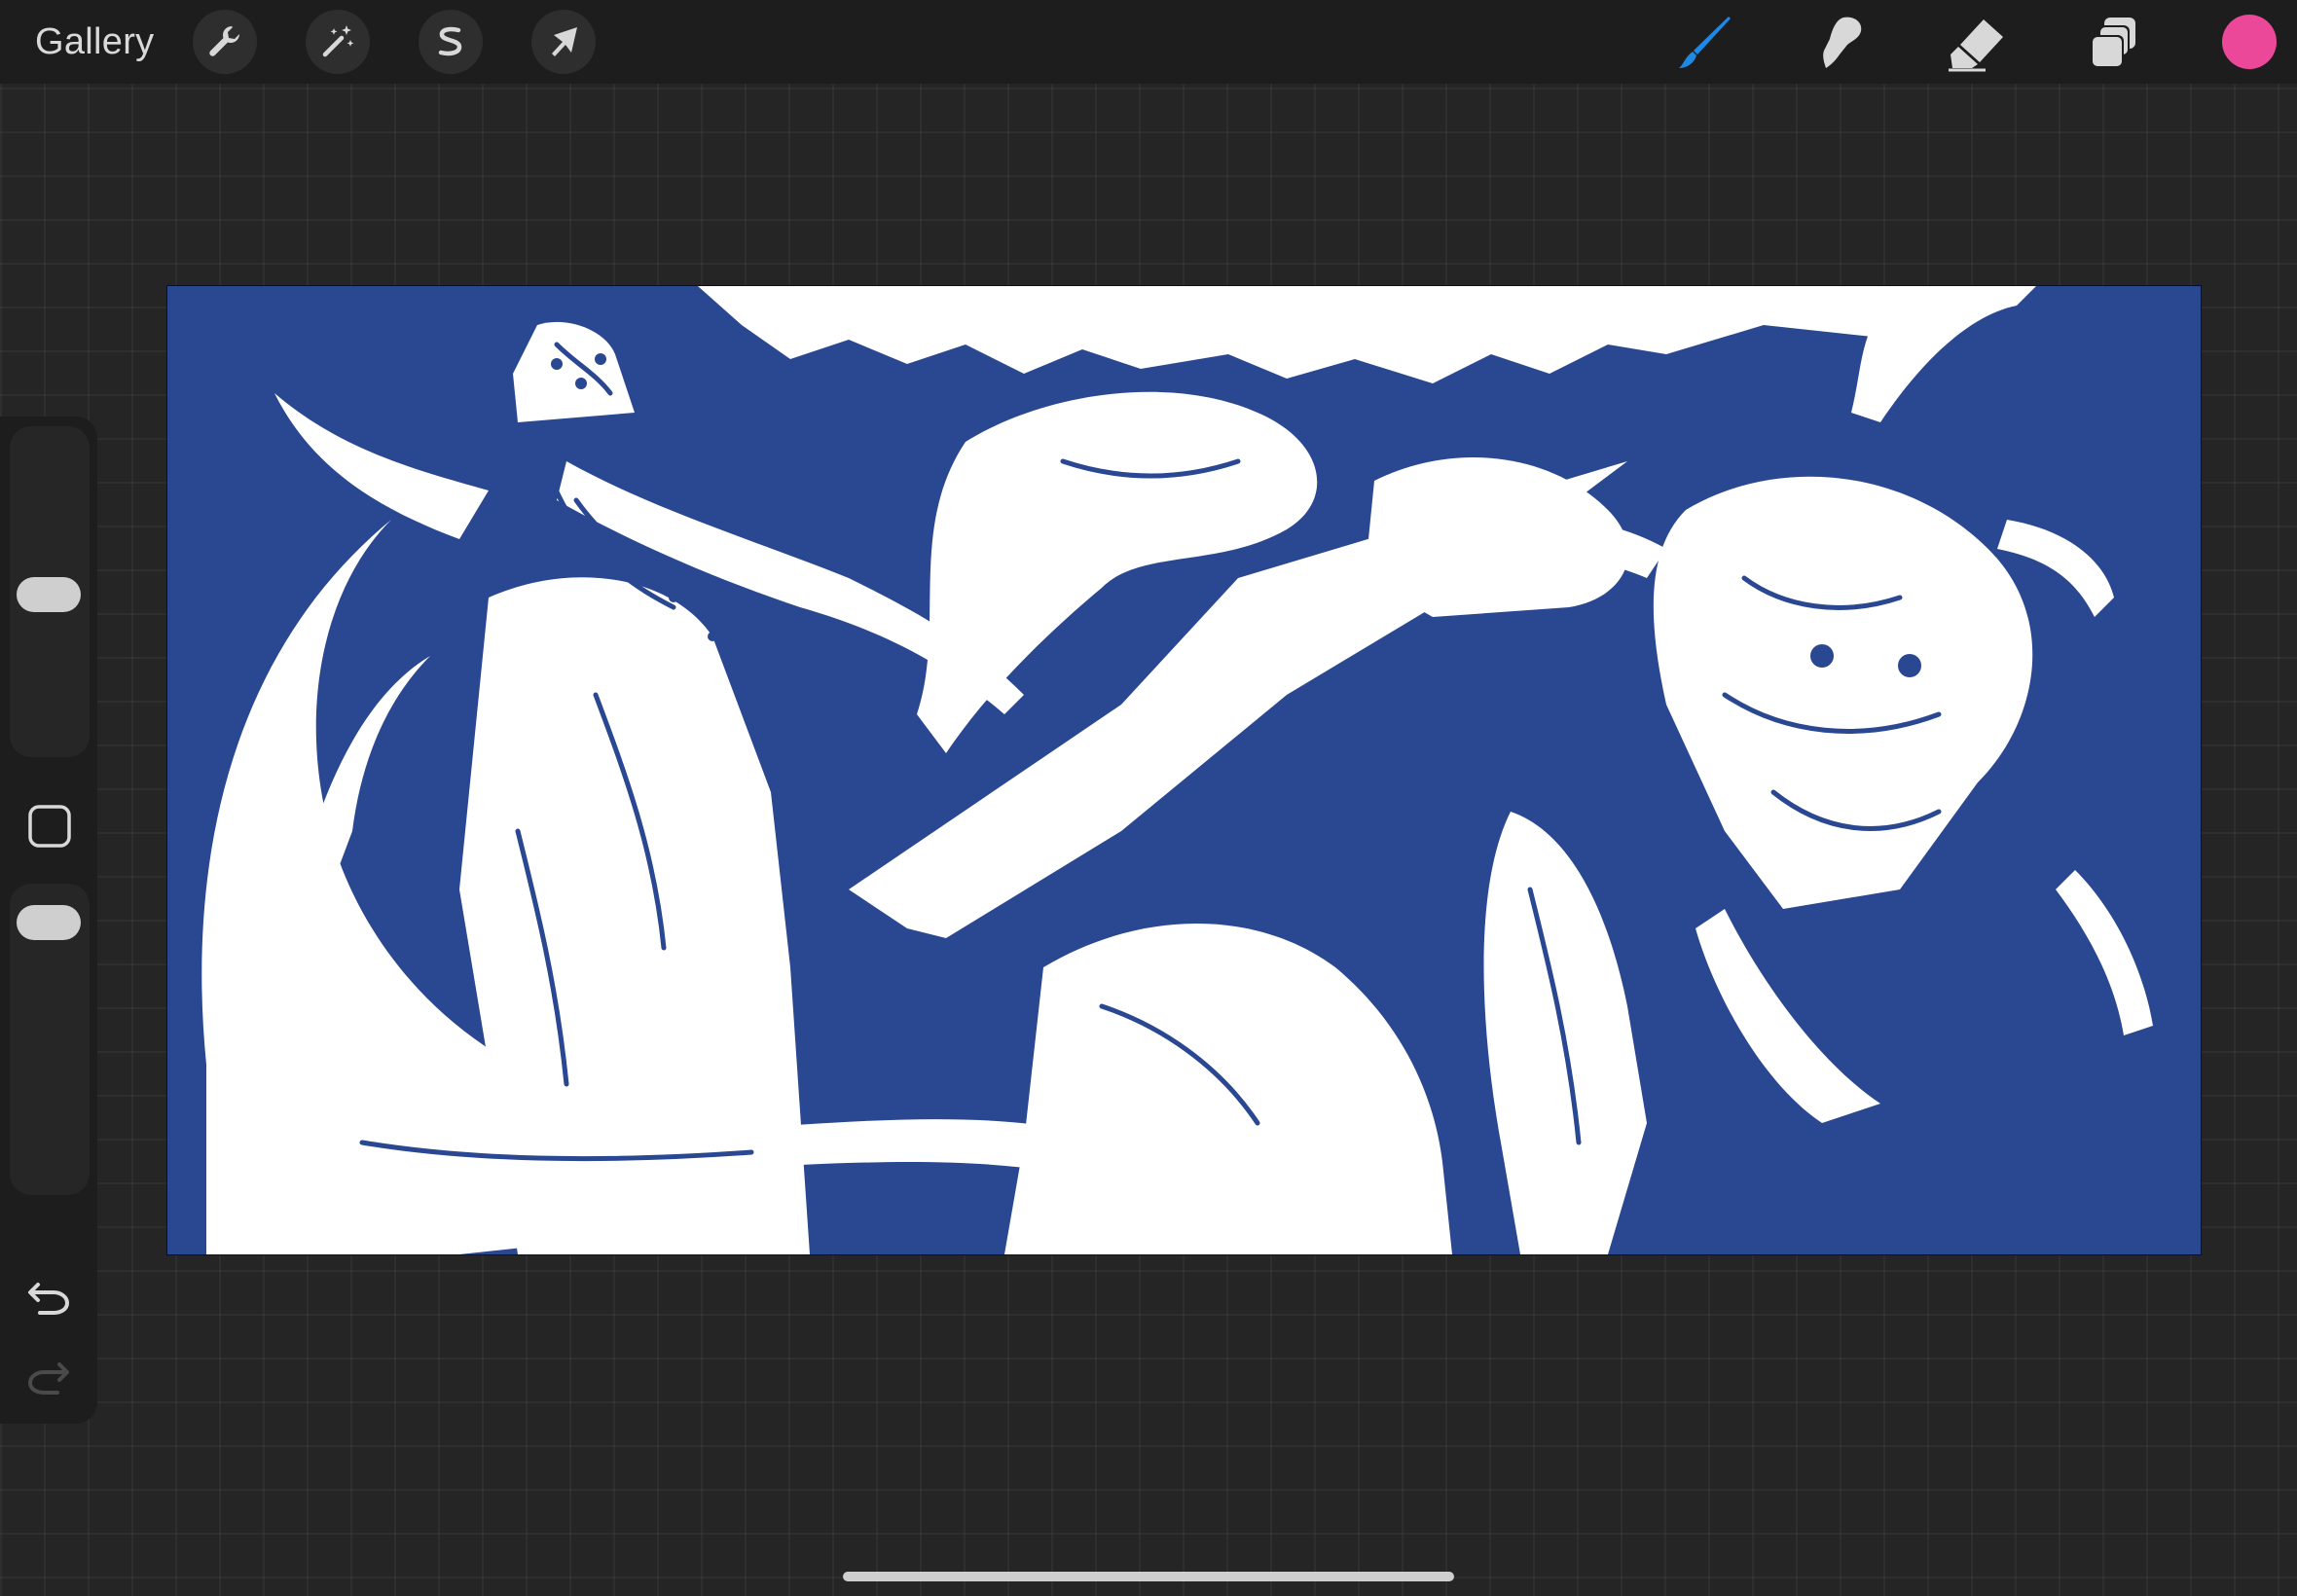 This screenshot has width=2297, height=1596. I want to click on transform-button, so click(563, 42).